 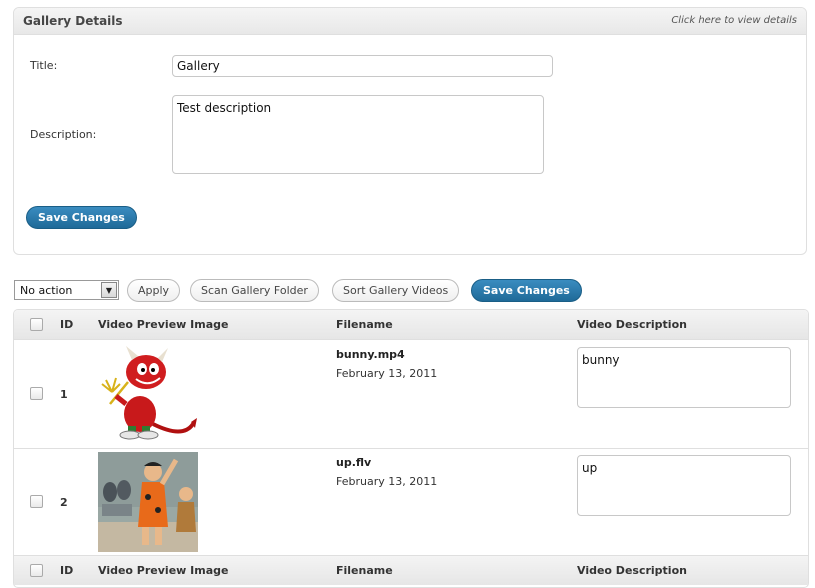 What do you see at coordinates (36, 570) in the screenshot?
I see `select-all-footer-checkbox` at bounding box center [36, 570].